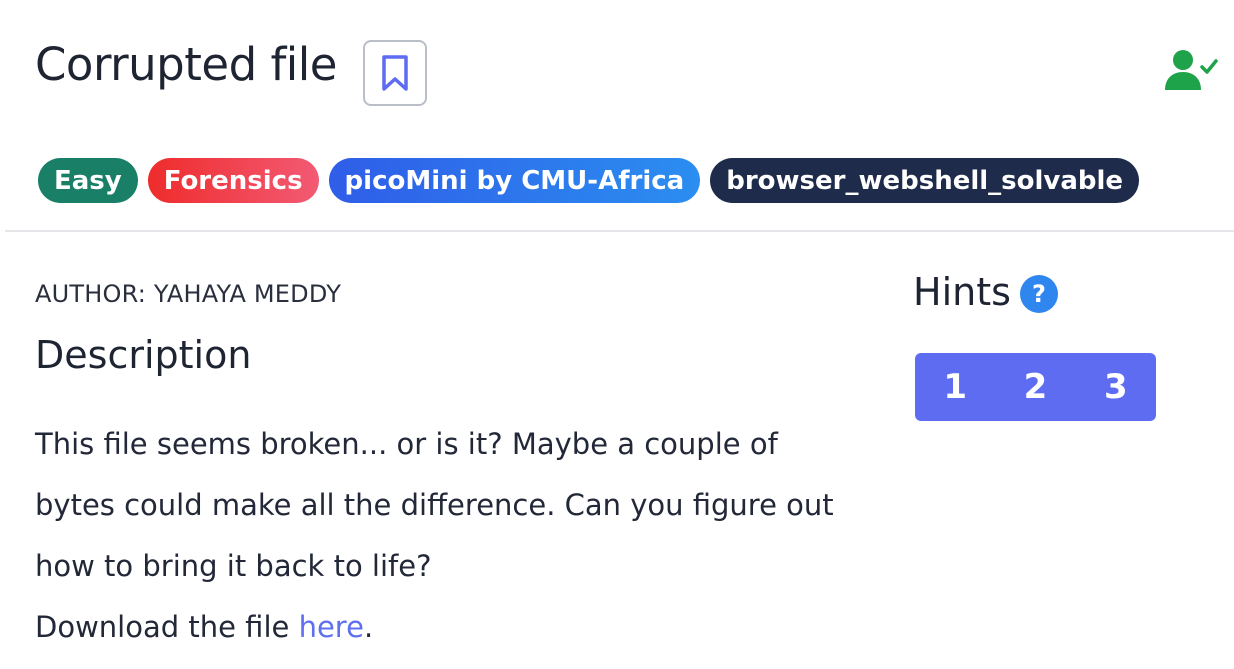 This screenshot has width=1234, height=669. I want to click on hint-button-2: 2, so click(1035, 387).